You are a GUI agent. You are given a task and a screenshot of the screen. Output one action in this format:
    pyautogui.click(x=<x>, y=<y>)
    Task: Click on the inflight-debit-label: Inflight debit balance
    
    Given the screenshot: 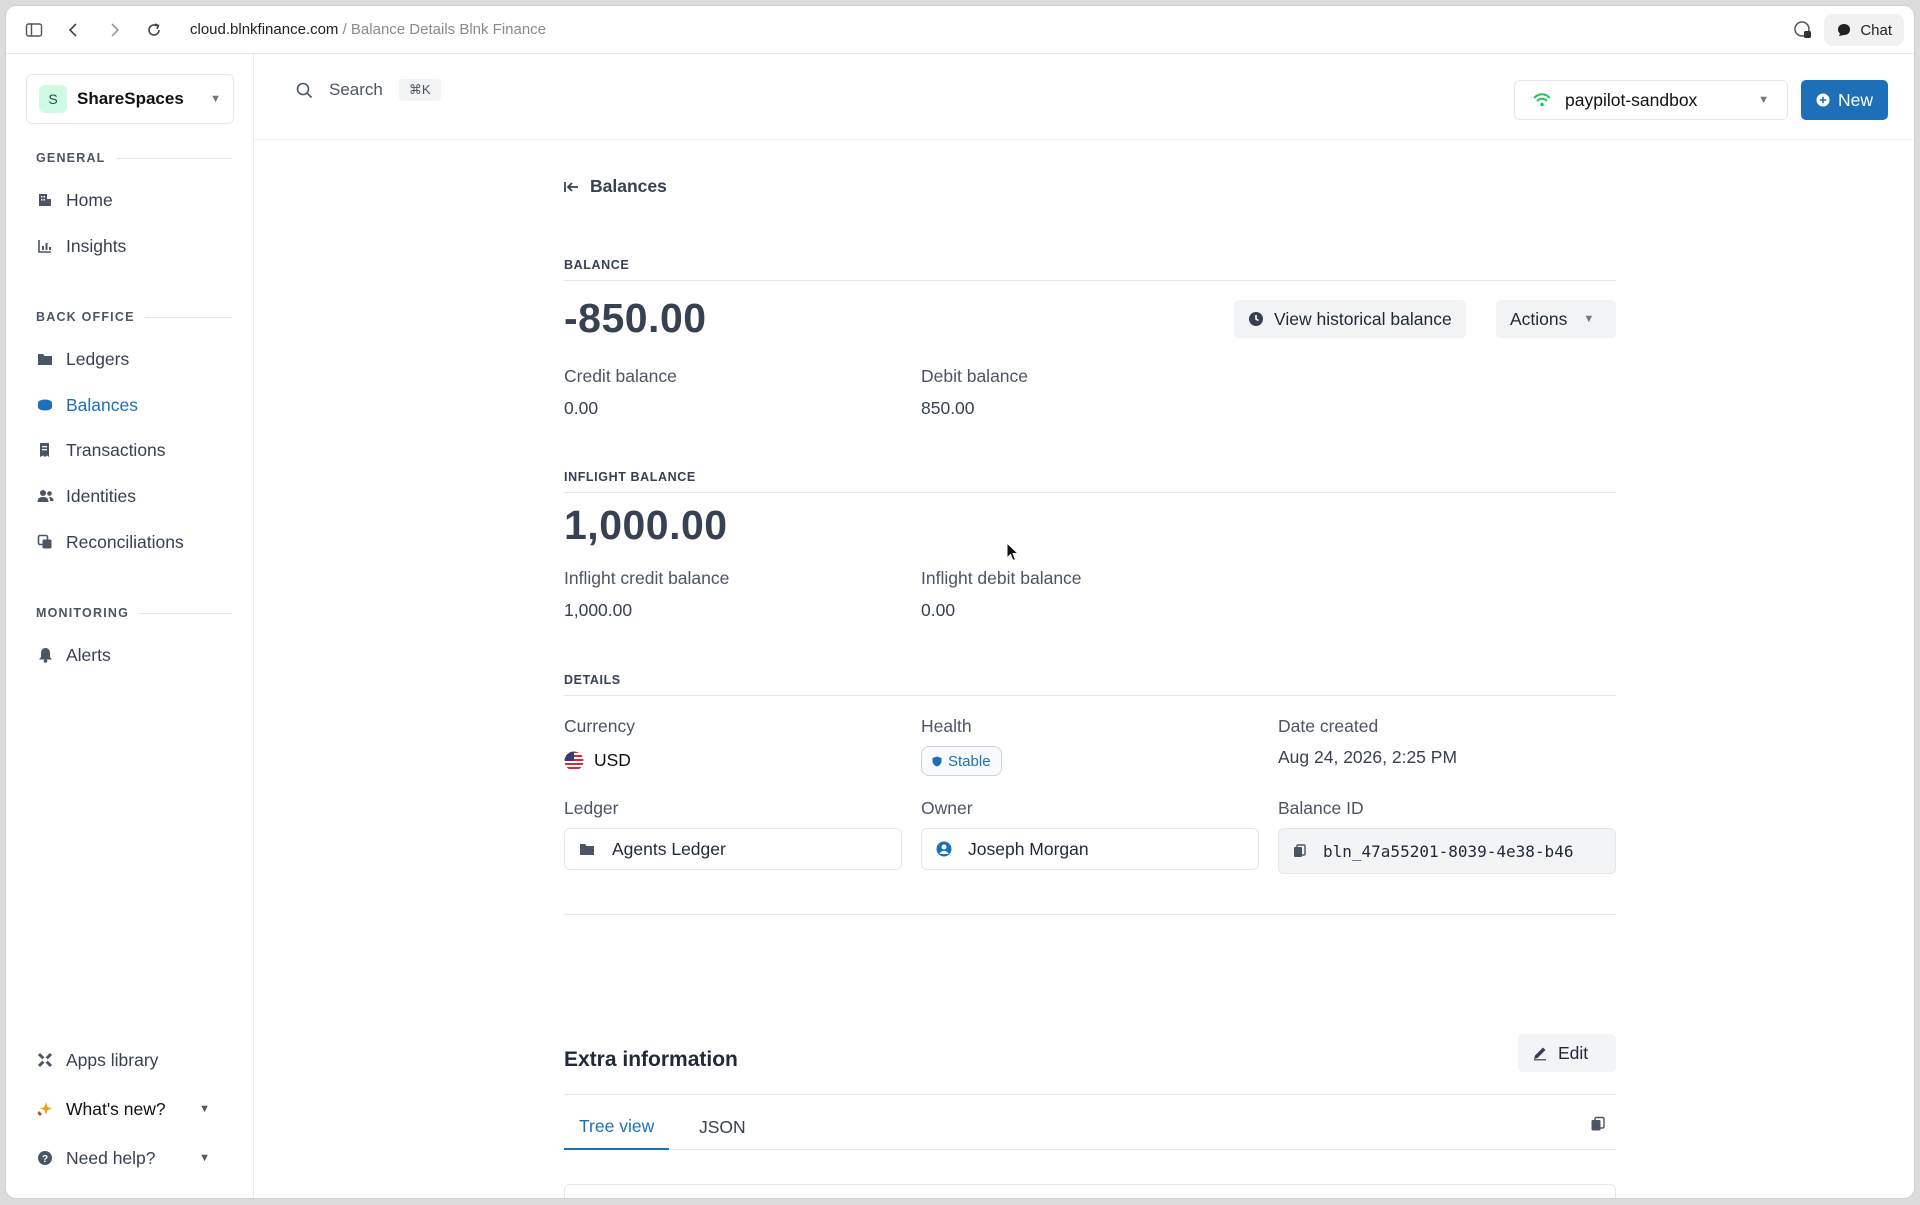 What is the action you would take?
    pyautogui.click(x=1001, y=578)
    